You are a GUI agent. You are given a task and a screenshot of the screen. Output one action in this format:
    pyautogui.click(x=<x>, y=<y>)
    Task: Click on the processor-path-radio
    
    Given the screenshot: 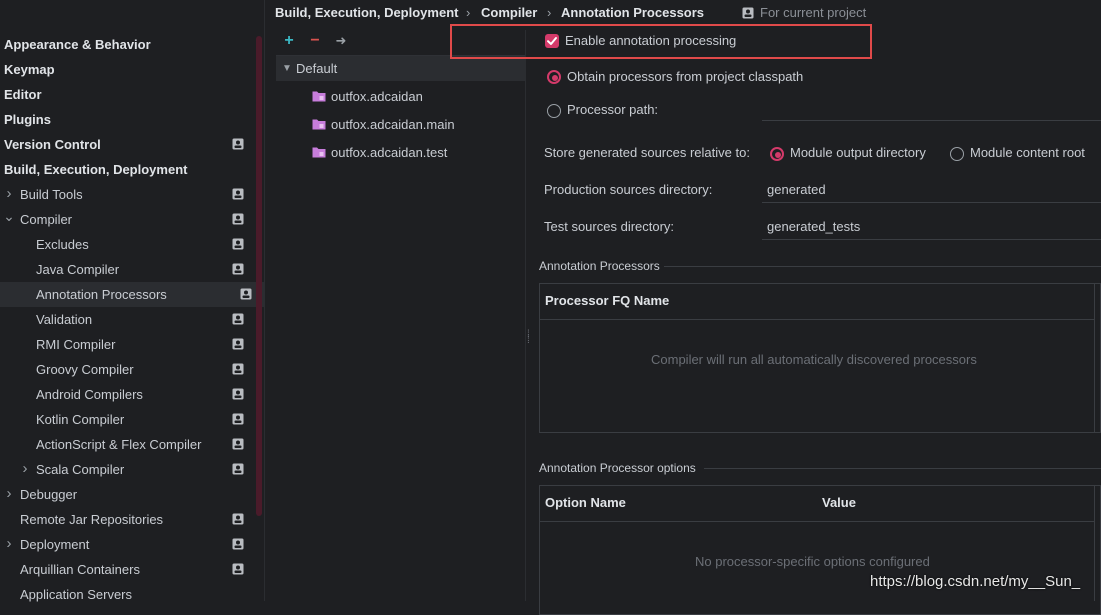 What is the action you would take?
    pyautogui.click(x=554, y=111)
    